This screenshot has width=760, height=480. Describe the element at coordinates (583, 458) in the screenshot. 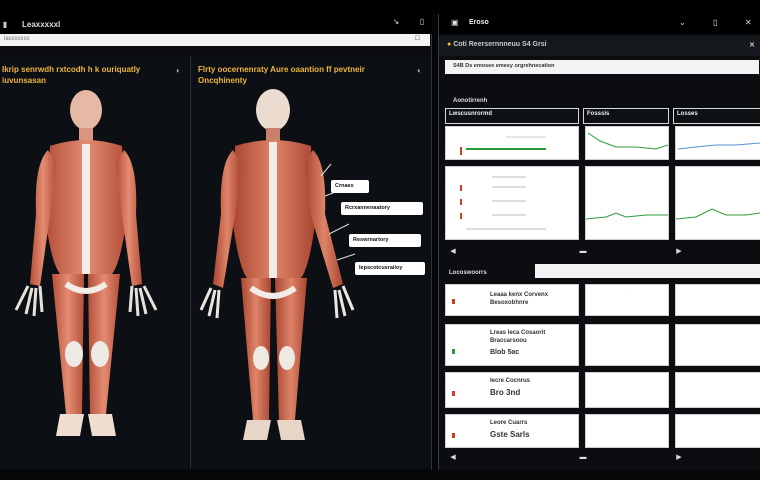

I see `section2-more-icon: ▬` at that location.